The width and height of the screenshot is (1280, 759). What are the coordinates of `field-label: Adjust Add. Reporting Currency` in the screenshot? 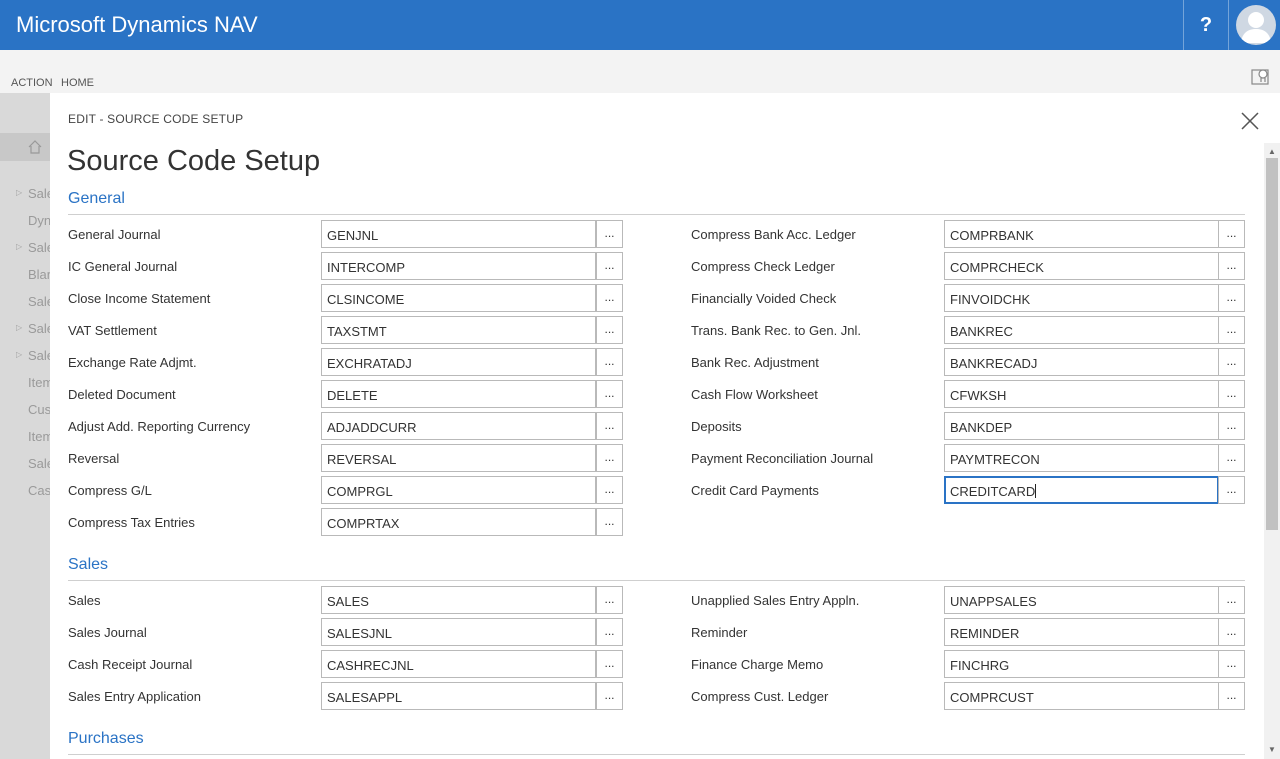 It's located at (159, 426).